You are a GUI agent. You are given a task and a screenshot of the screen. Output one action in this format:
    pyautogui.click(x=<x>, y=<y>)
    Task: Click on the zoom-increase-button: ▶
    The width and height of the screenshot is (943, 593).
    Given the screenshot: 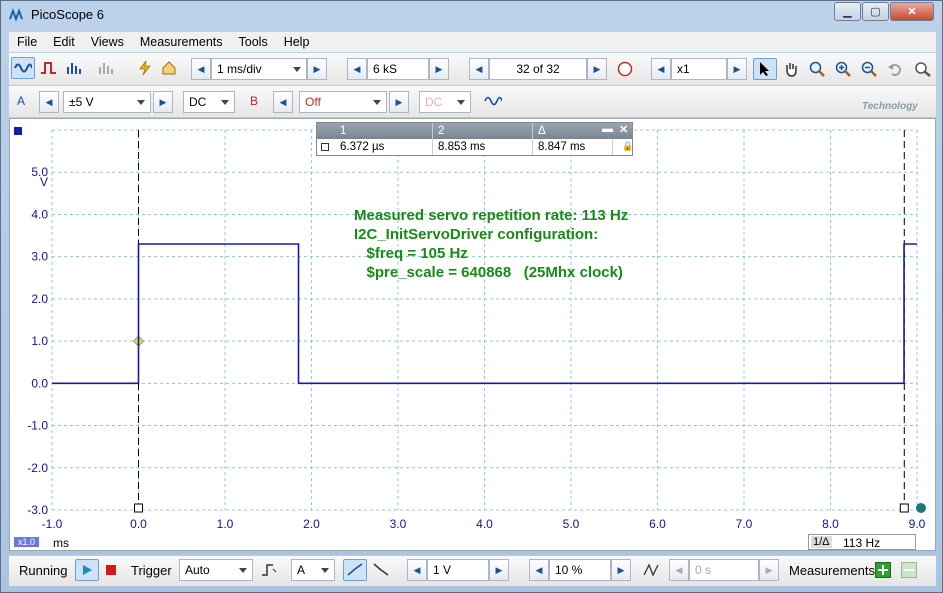 What is the action you would take?
    pyautogui.click(x=737, y=69)
    